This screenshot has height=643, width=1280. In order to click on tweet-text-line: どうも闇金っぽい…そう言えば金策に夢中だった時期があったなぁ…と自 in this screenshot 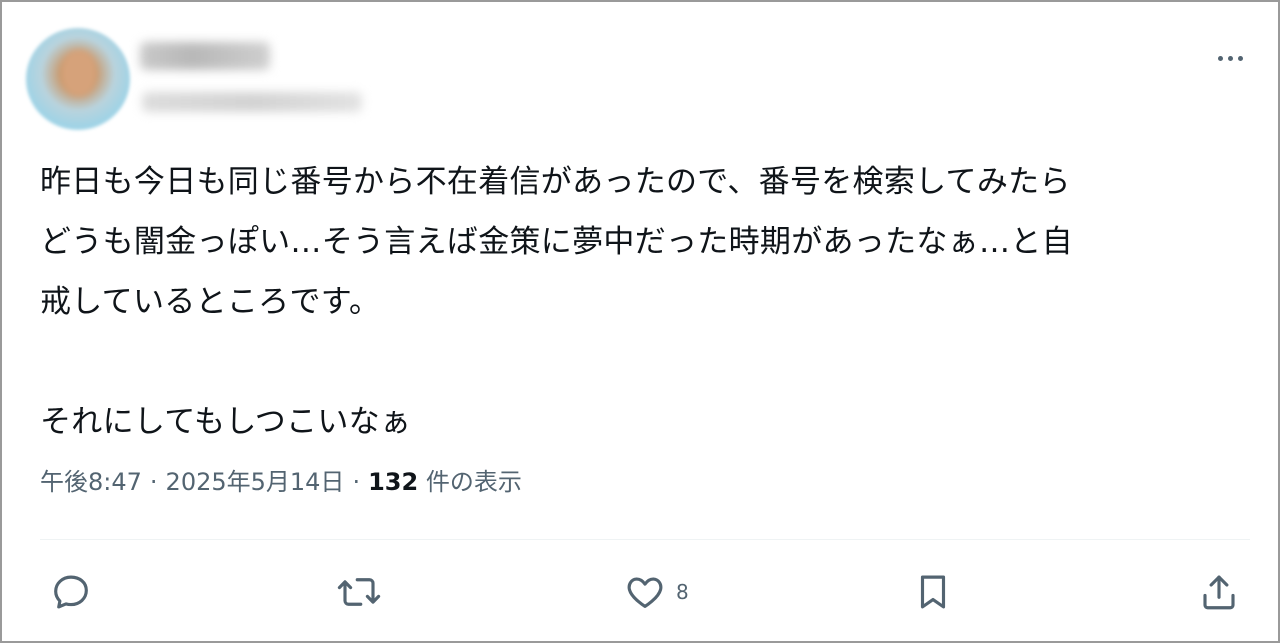, I will do `click(556, 242)`.